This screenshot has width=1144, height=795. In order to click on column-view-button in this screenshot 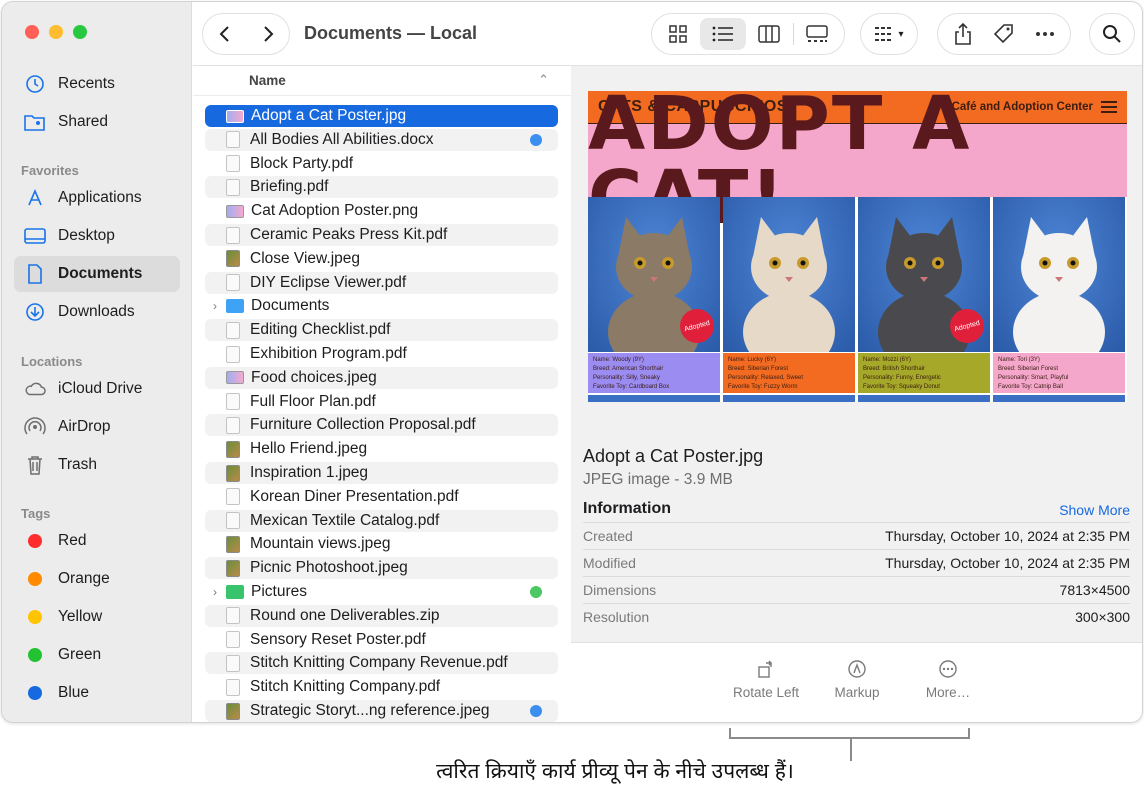, I will do `click(769, 34)`.